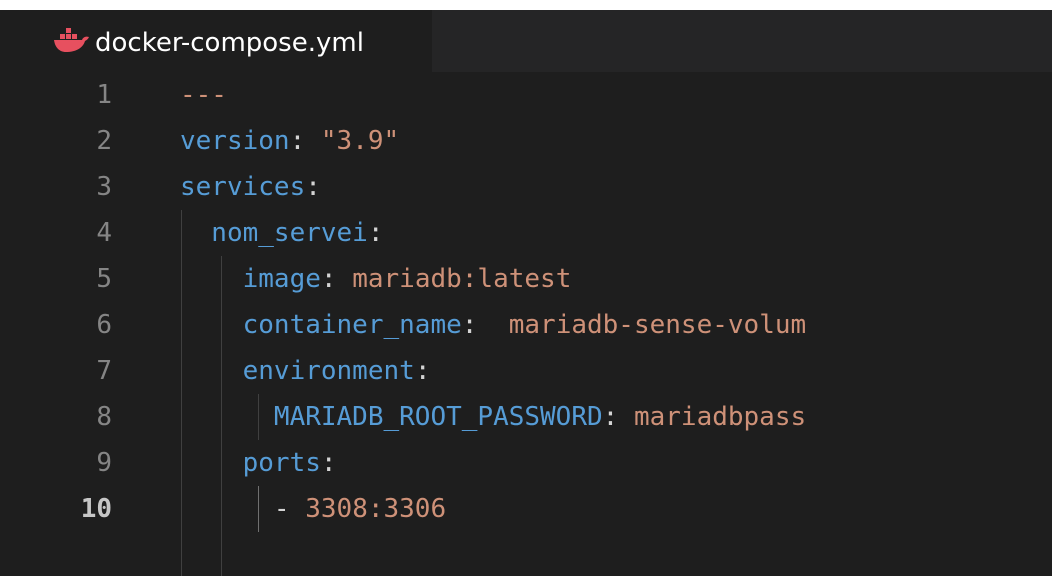 This screenshot has height=576, width=1052. What do you see at coordinates (104, 371) in the screenshot?
I see `line-number: 7` at bounding box center [104, 371].